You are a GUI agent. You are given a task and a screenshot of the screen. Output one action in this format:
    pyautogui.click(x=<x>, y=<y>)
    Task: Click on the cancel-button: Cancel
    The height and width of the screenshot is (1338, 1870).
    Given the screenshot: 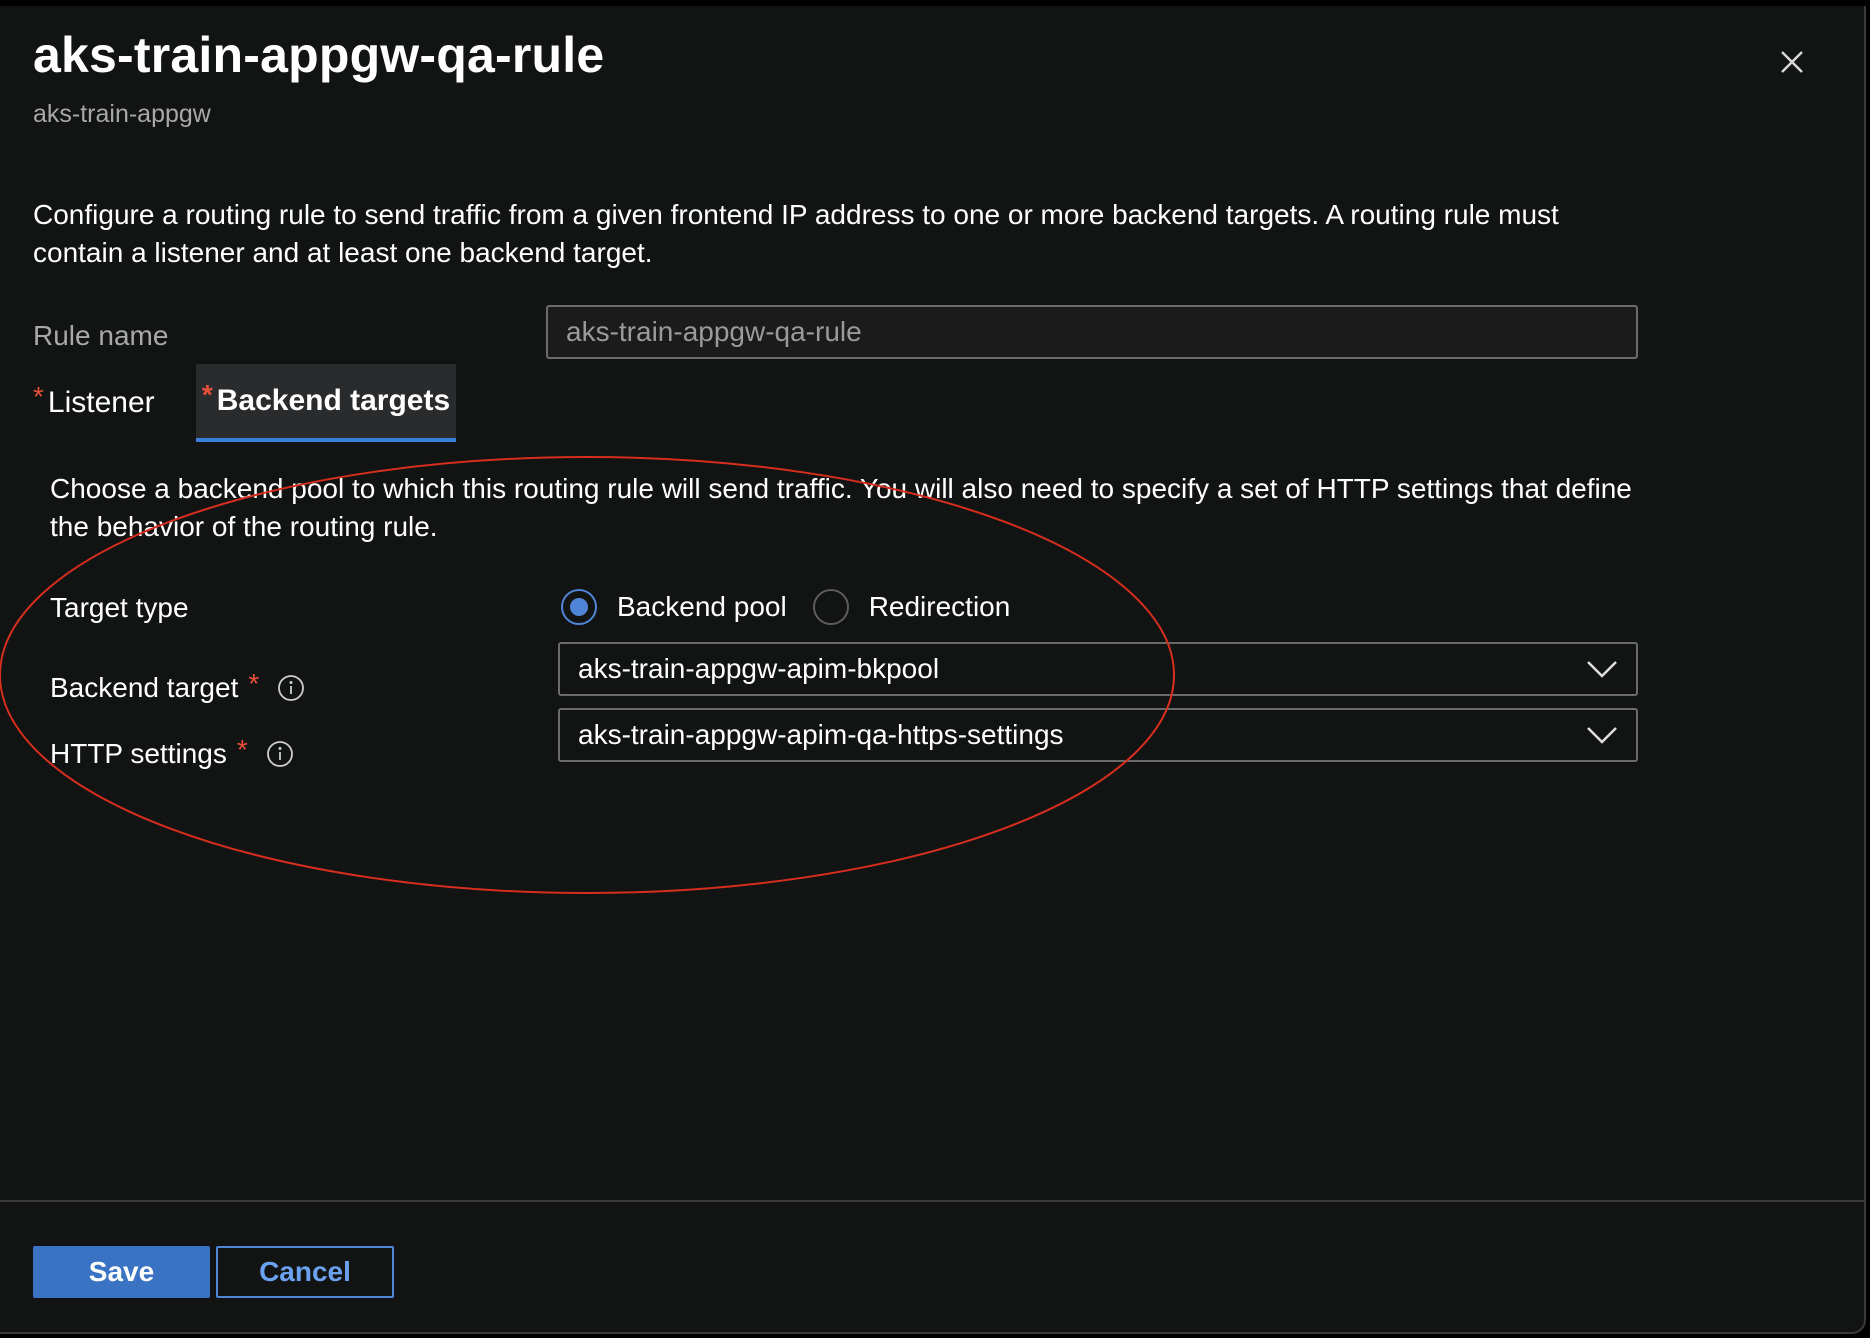 What is the action you would take?
    pyautogui.click(x=305, y=1272)
    